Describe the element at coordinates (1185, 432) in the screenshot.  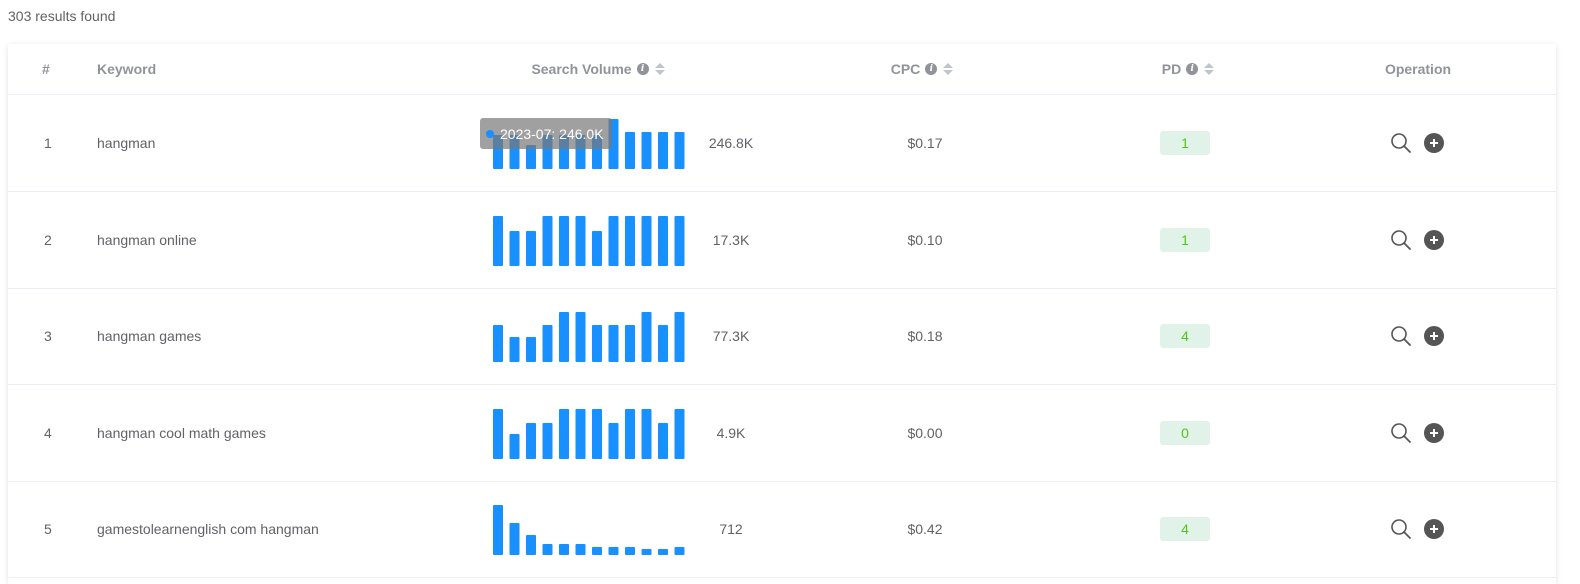
I see `pd-badge: 0` at that location.